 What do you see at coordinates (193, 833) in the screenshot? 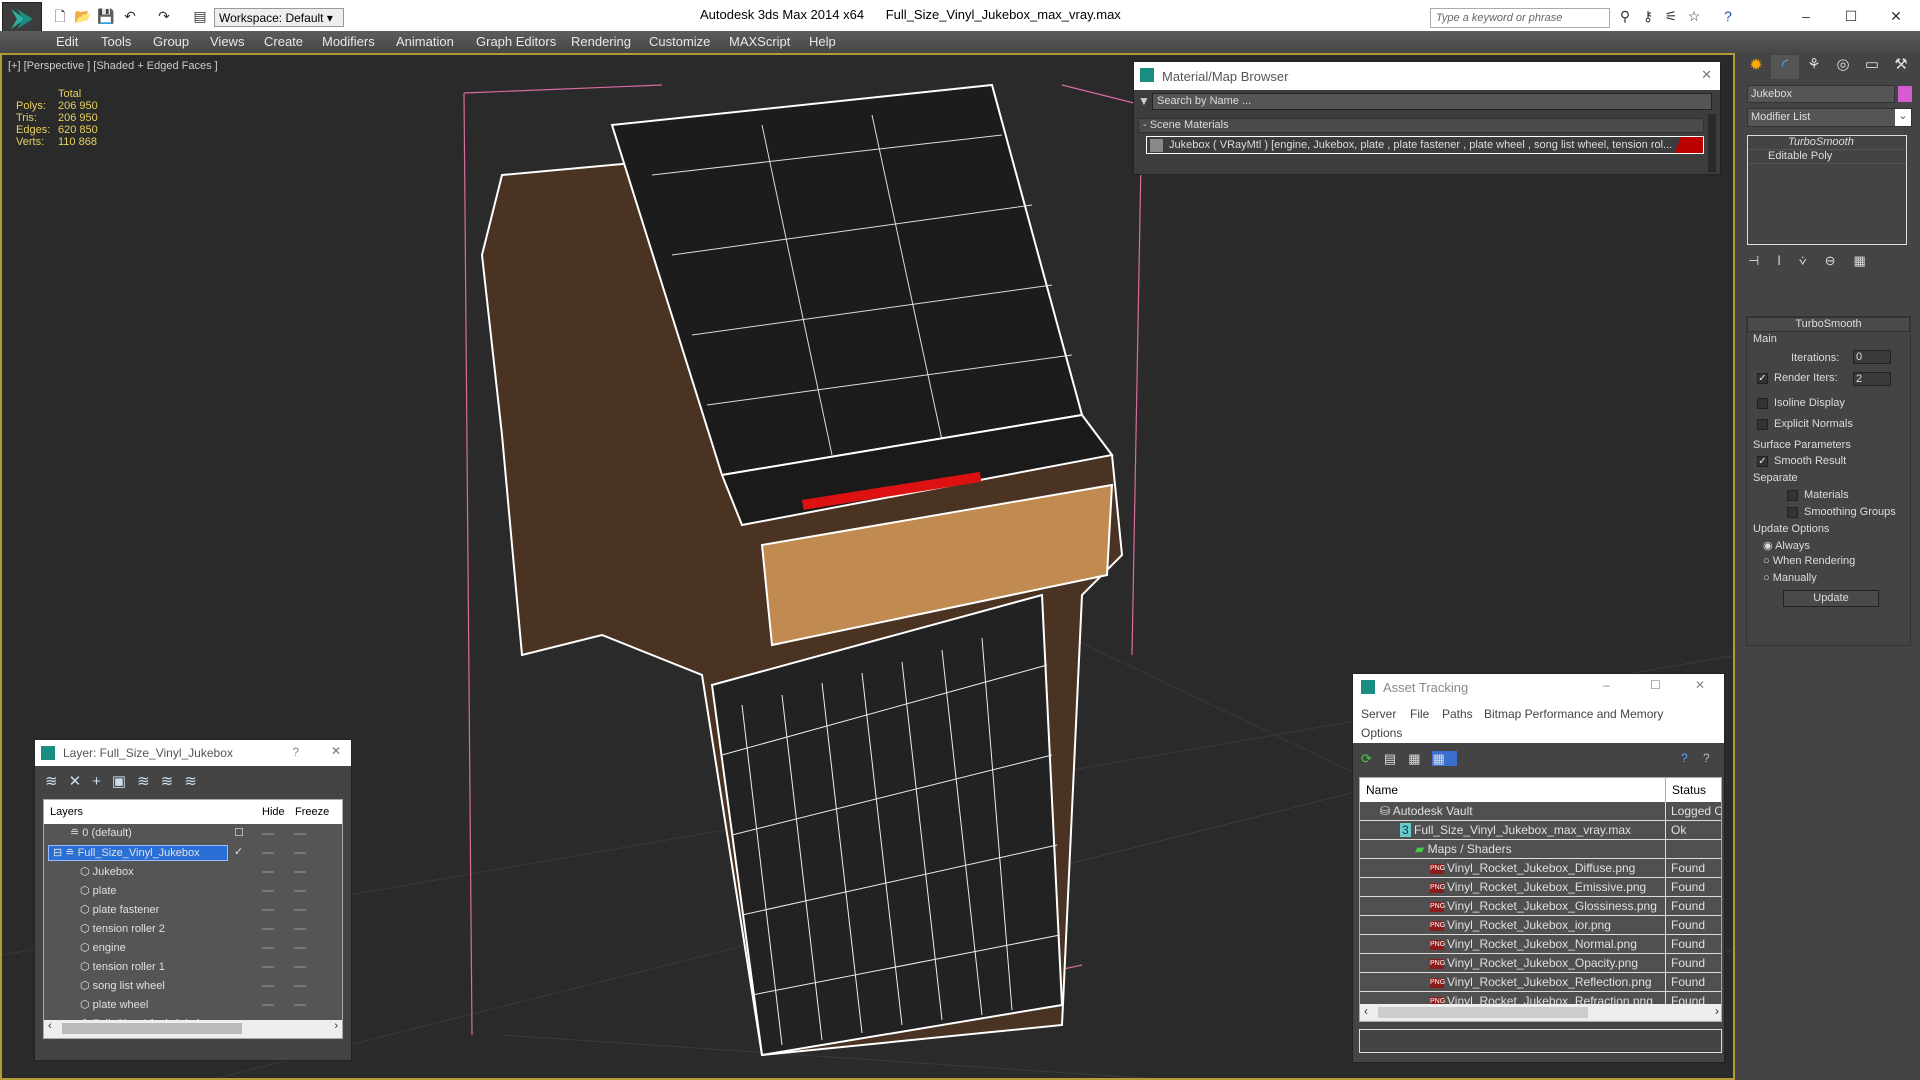
I see `layer-row: ≘ 0 (default) ☐` at bounding box center [193, 833].